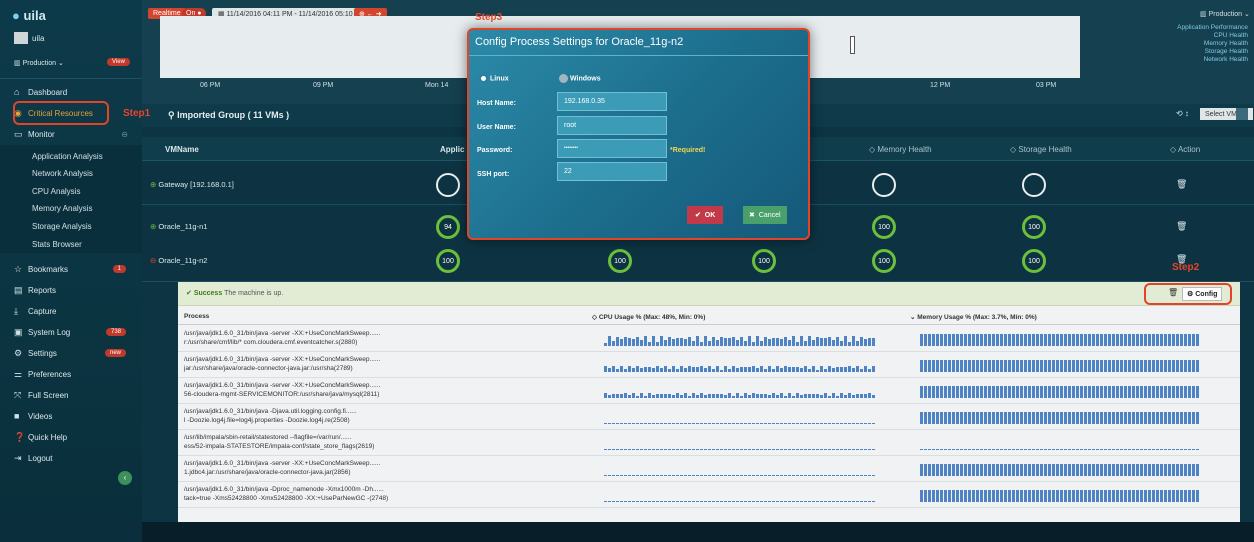 Image resolution: width=1254 pixels, height=542 pixels. I want to click on password-field: ••••••••, so click(612, 148).